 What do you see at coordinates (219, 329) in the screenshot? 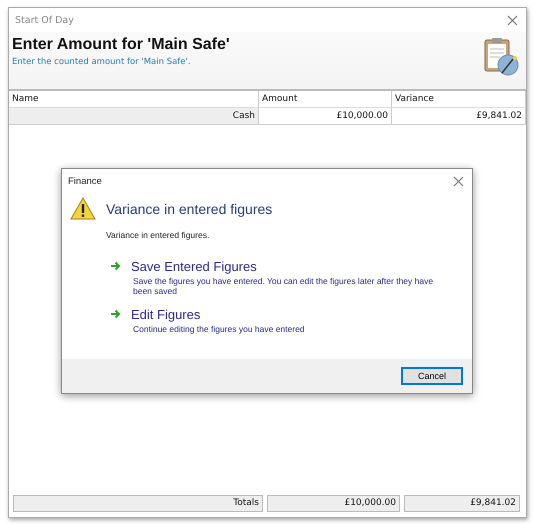
I see `option-description: Continue editing the figures you have entered` at bounding box center [219, 329].